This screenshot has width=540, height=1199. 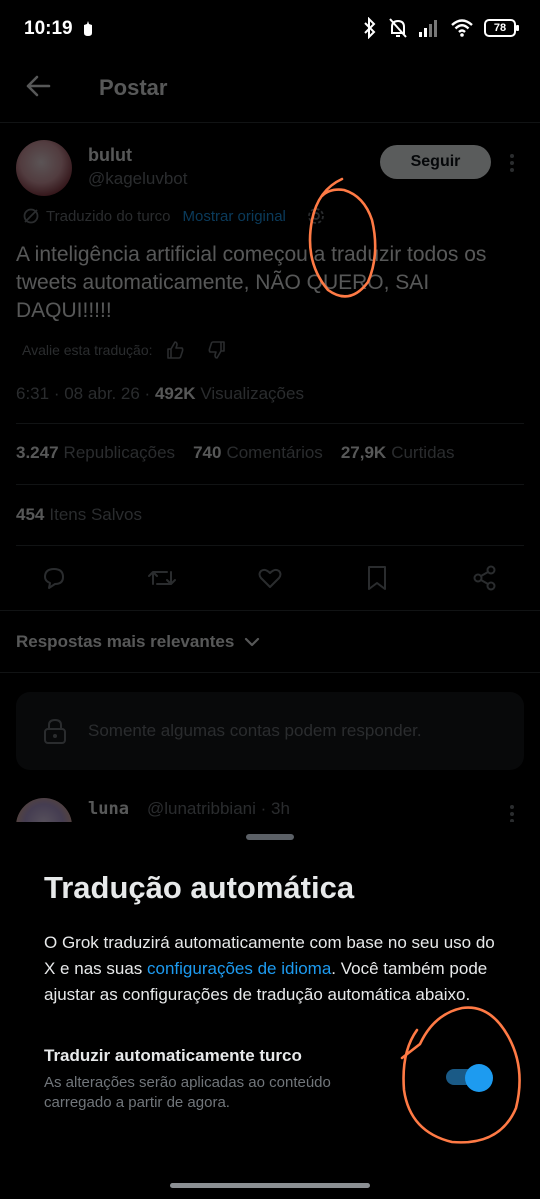 What do you see at coordinates (270, 1185) in the screenshot?
I see `gesture-navigation-bar` at bounding box center [270, 1185].